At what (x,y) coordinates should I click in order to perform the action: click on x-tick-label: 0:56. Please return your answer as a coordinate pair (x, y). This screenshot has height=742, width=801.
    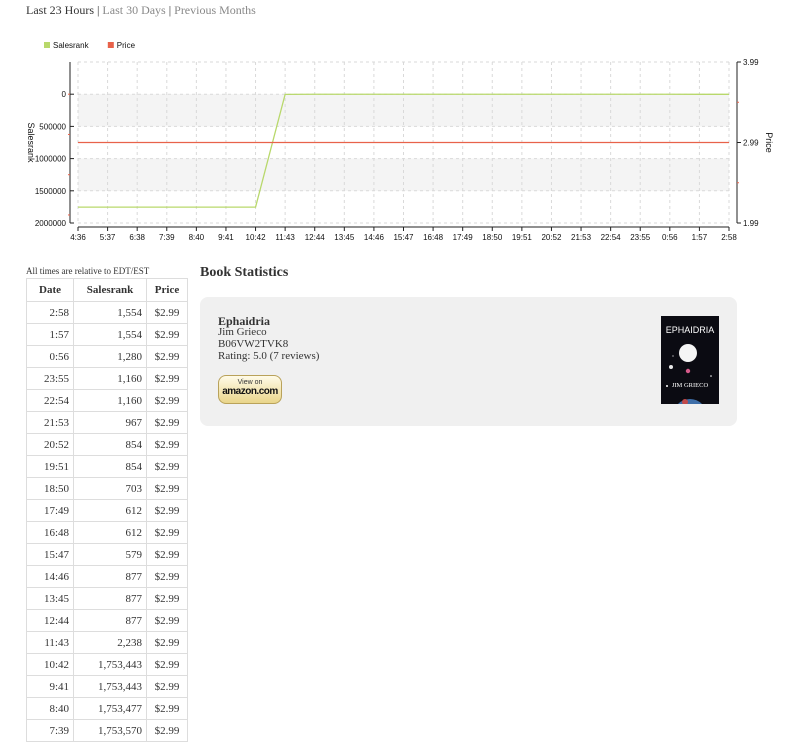
    Looking at the image, I should click on (670, 237).